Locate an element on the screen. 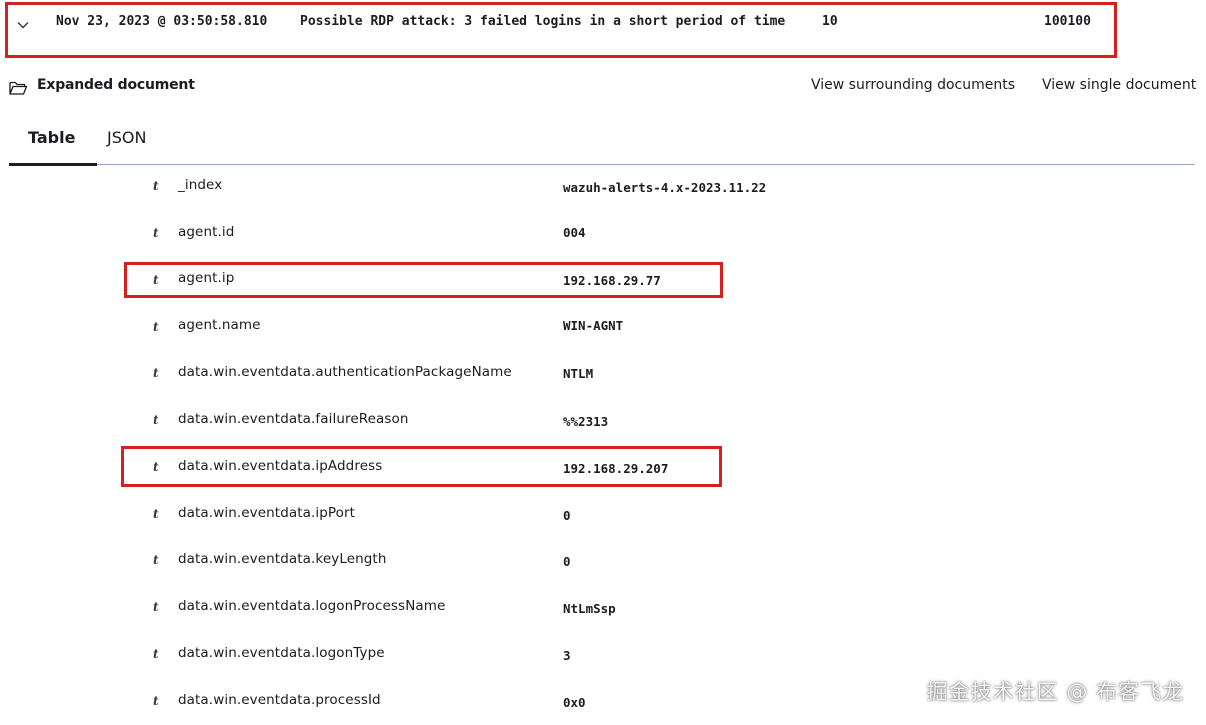 Image resolution: width=1206 pixels, height=725 pixels. table-row: t data.win.eventdata.keyLength 0 is located at coordinates (603, 574).